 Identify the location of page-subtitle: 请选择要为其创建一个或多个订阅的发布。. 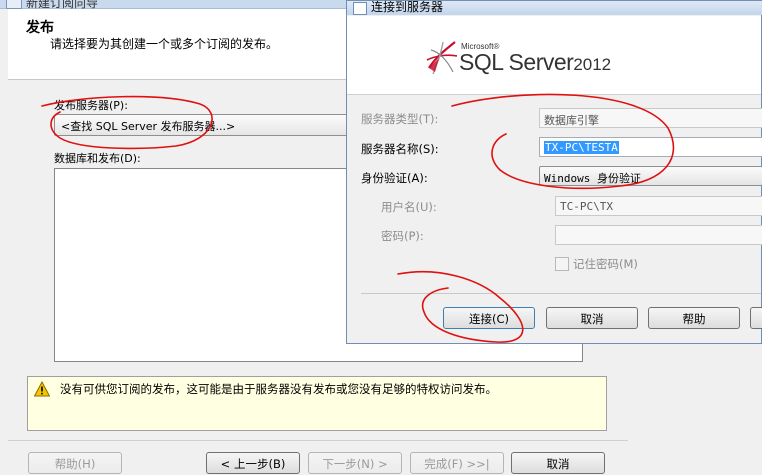
(164, 44).